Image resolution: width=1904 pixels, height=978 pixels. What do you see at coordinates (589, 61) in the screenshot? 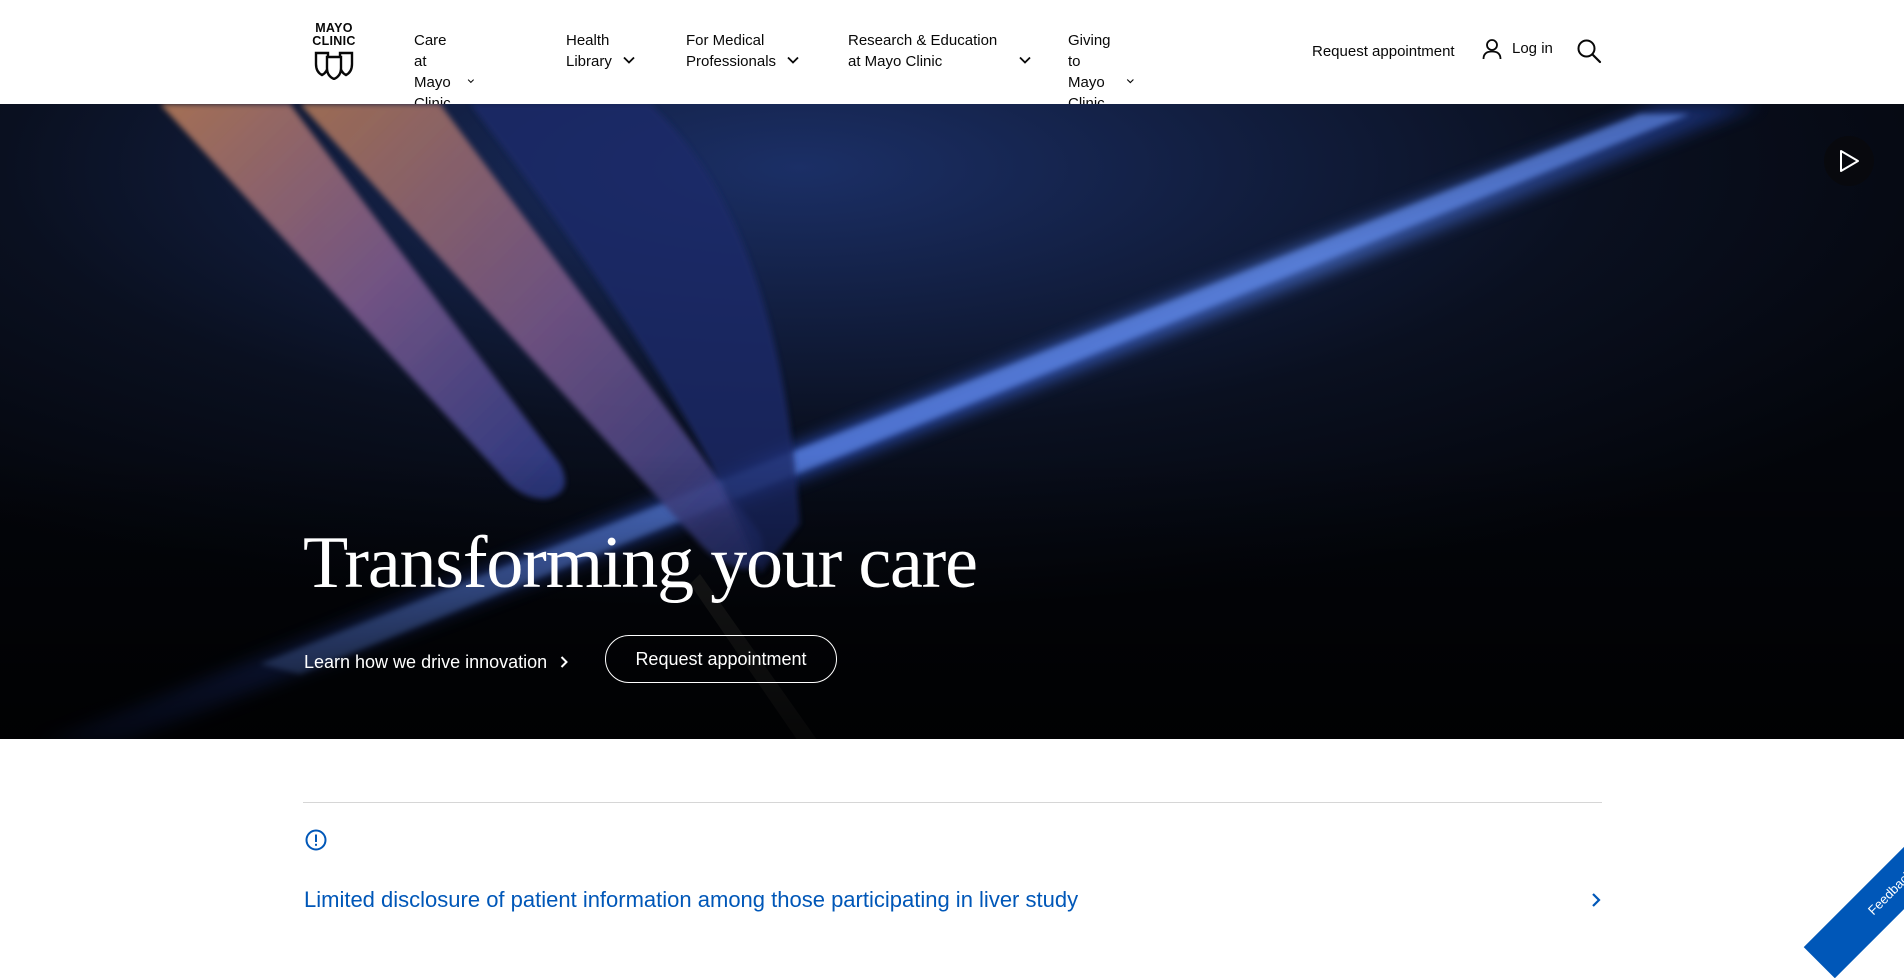
I see `nav-health-line2: Library` at bounding box center [589, 61].